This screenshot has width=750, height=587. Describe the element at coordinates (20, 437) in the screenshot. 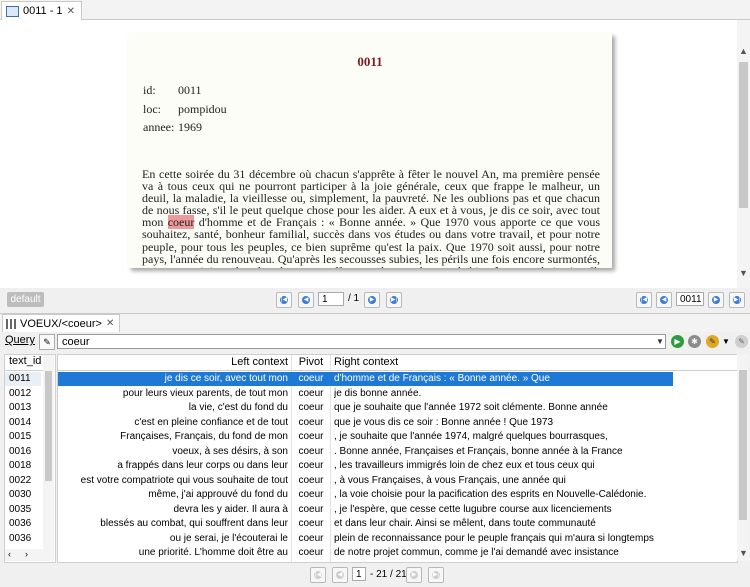

I see `text-id-row: 0015` at that location.